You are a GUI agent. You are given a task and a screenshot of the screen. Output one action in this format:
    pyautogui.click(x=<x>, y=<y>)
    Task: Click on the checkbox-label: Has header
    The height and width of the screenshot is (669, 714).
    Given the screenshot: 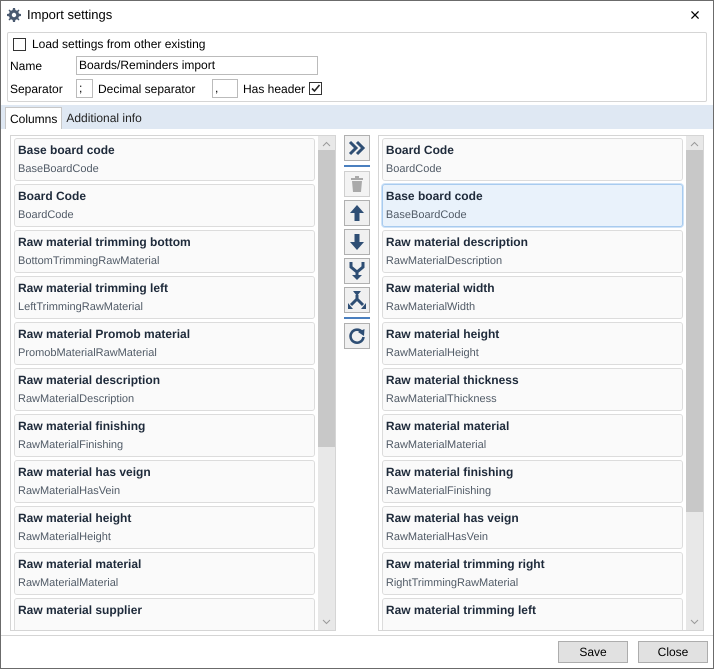 What is the action you would take?
    pyautogui.click(x=274, y=89)
    